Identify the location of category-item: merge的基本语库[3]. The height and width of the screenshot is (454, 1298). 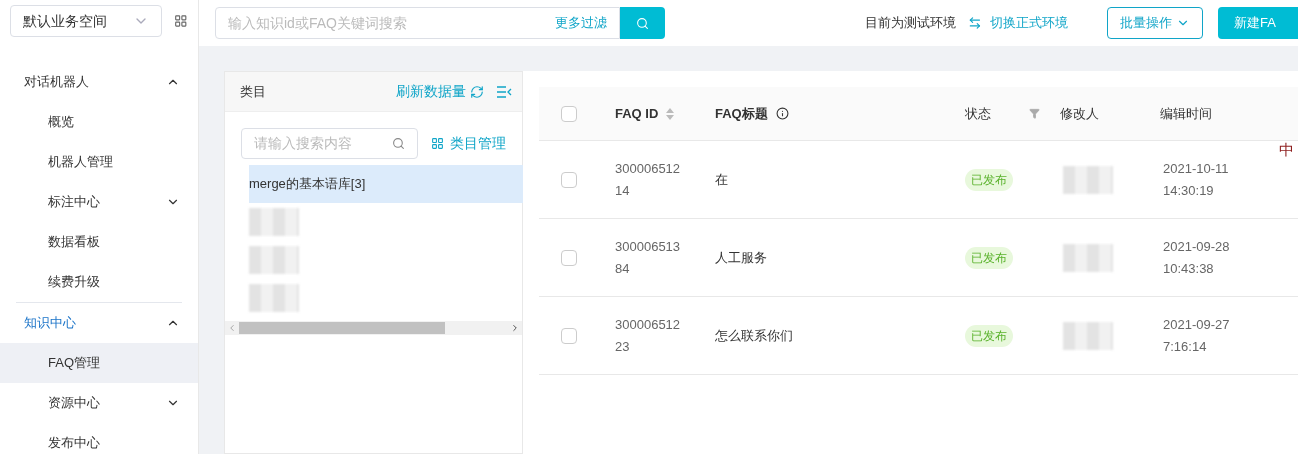
(386, 184).